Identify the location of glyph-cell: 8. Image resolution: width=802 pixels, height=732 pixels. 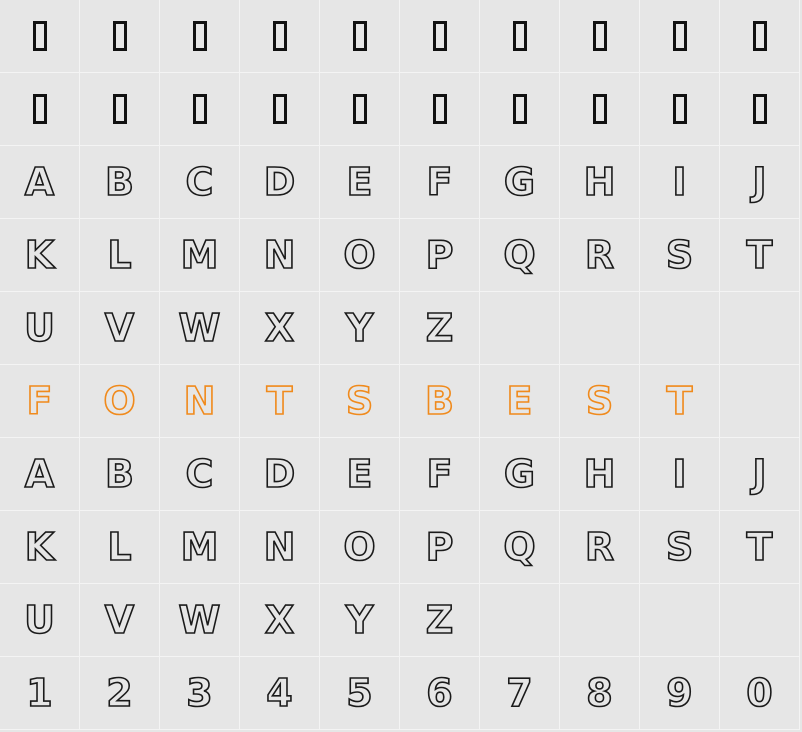
(600, 693).